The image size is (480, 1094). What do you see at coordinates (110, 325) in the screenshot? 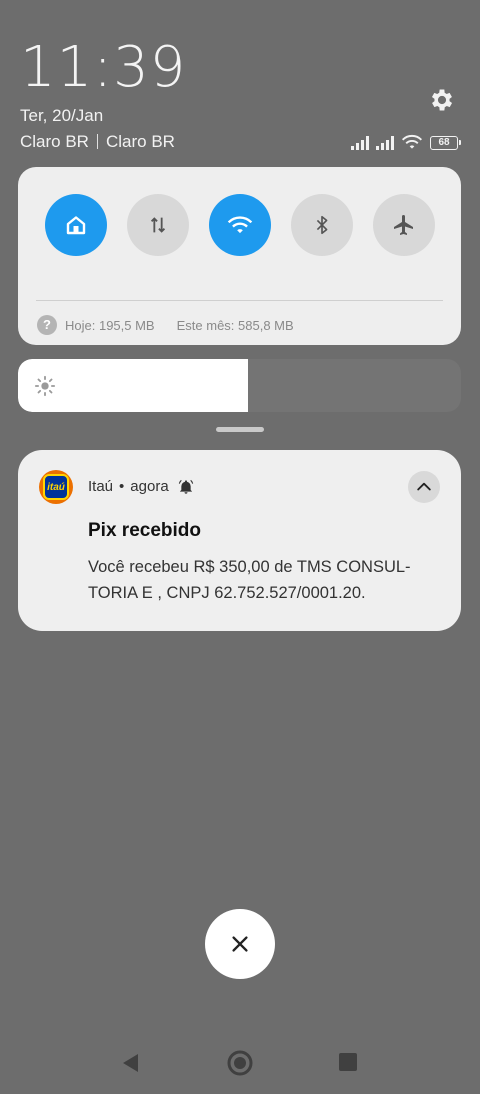
I see `data-usage-today: Hoje: 195,5 MB` at bounding box center [110, 325].